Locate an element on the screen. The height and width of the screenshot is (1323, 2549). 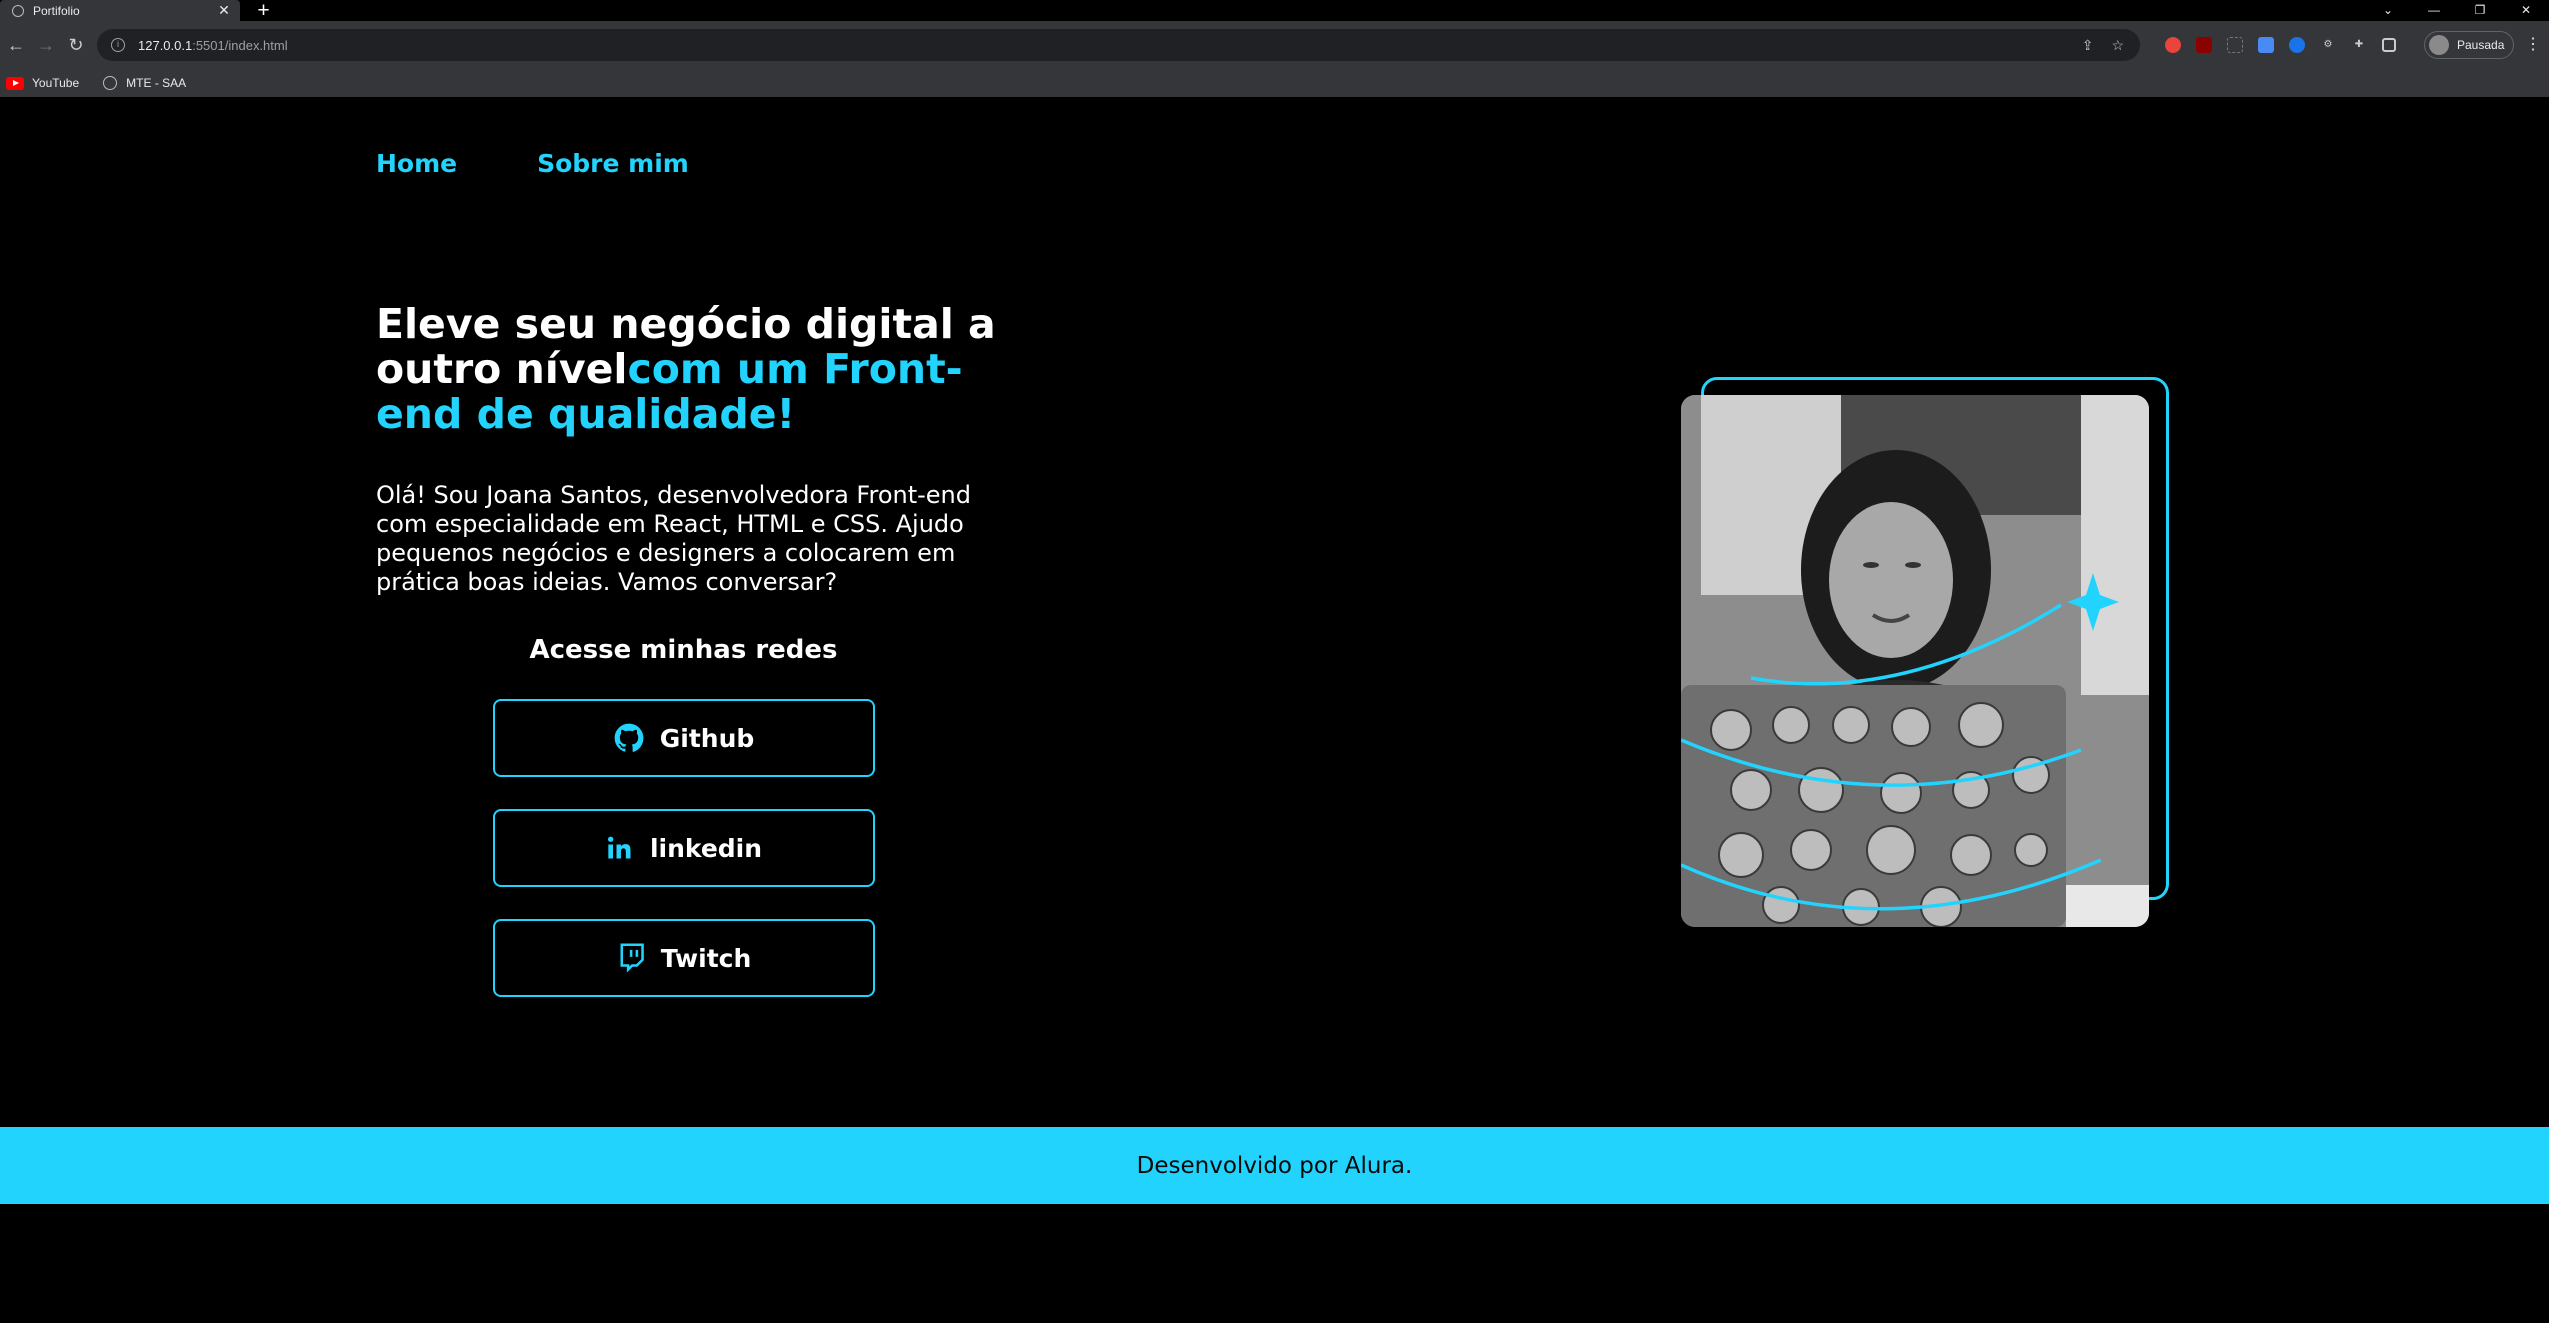
site-nav: Home Sobre mim is located at coordinates (532, 163).